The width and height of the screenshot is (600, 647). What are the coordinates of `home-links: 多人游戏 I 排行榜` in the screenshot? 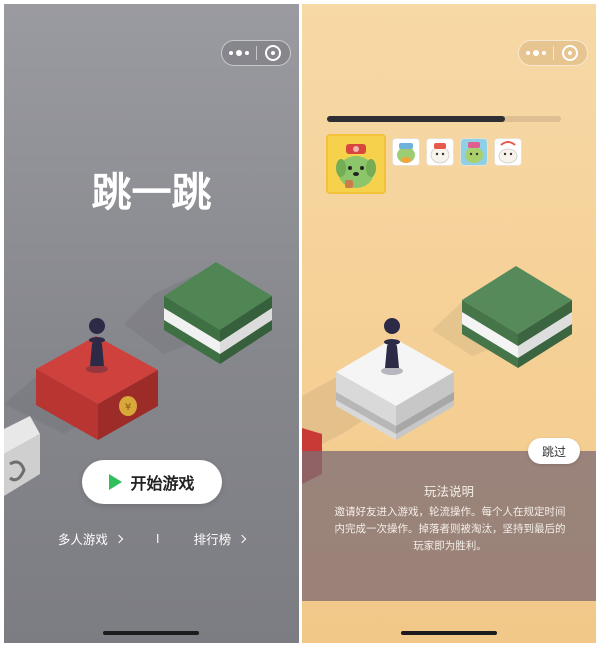 It's located at (151, 538).